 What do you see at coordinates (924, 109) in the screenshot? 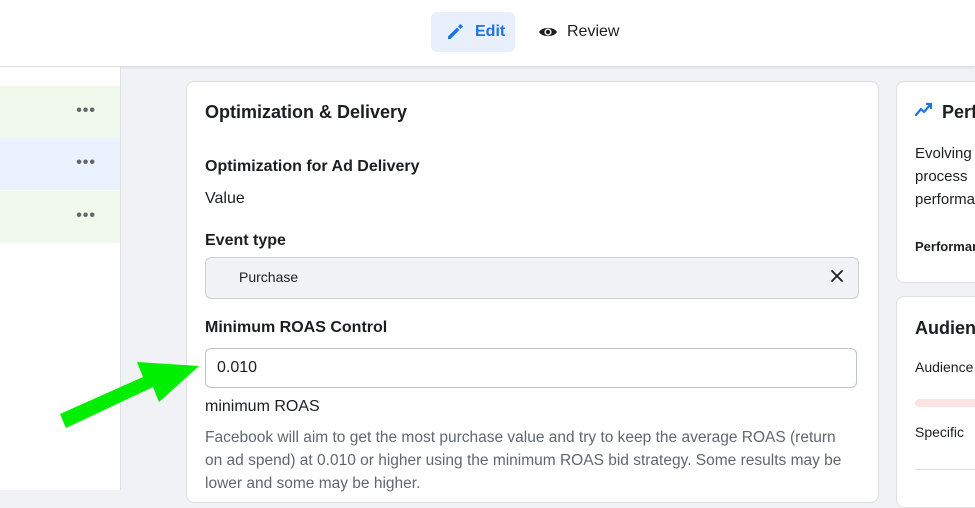
I see `trend-icon` at bounding box center [924, 109].